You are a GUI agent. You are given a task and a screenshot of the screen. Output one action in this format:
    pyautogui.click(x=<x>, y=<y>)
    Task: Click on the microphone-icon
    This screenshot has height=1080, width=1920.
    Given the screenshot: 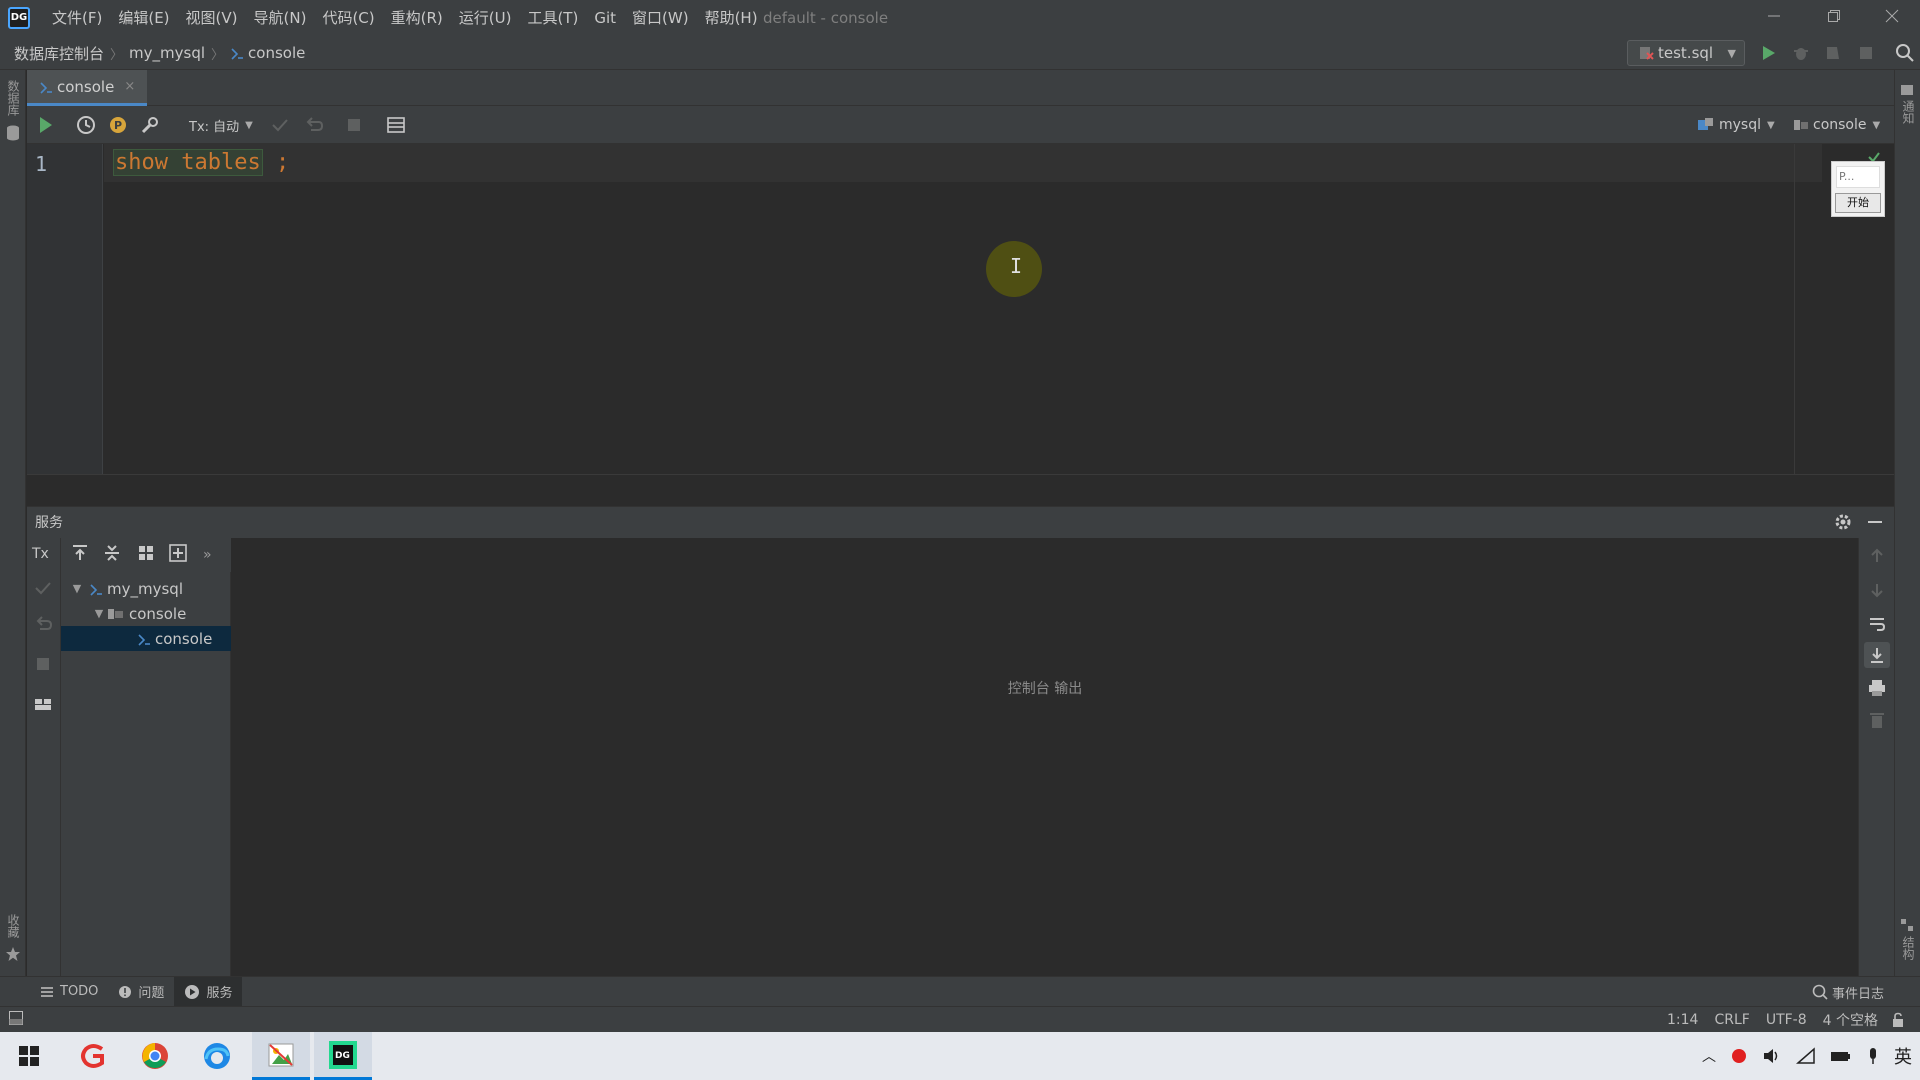 What is the action you would take?
    pyautogui.click(x=1873, y=1056)
    